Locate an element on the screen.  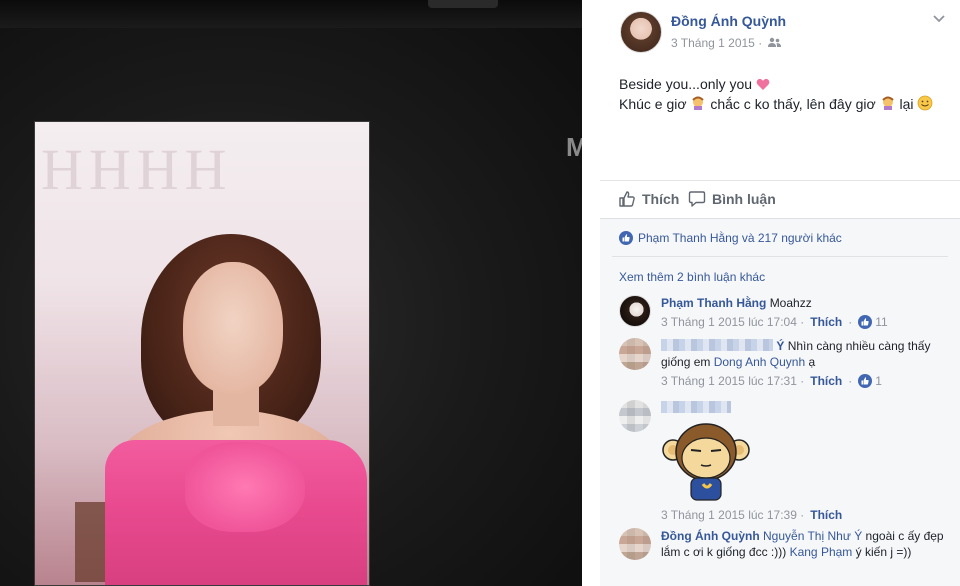
like-count-value: 1 is located at coordinates (878, 381).